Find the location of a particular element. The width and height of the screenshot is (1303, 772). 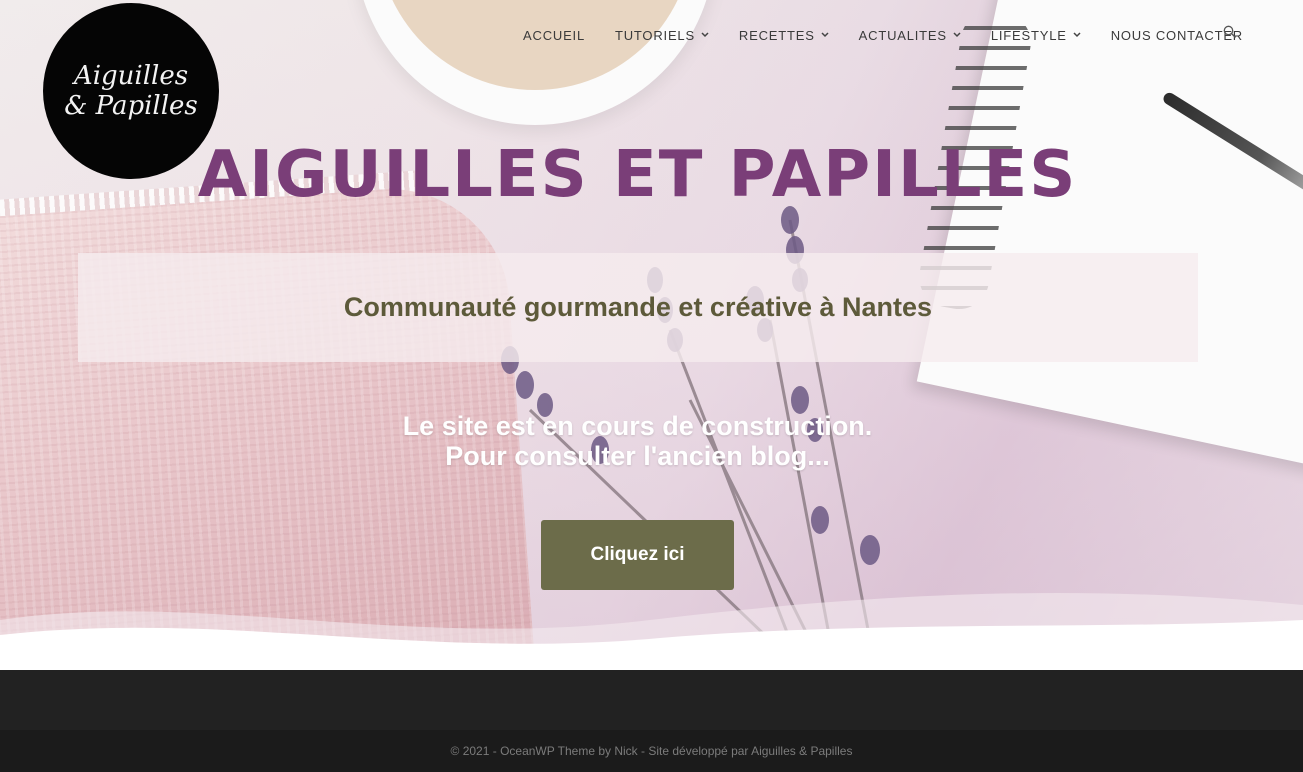

site-title: AIGUILLES ET PAPILLES is located at coordinates (637, 175).